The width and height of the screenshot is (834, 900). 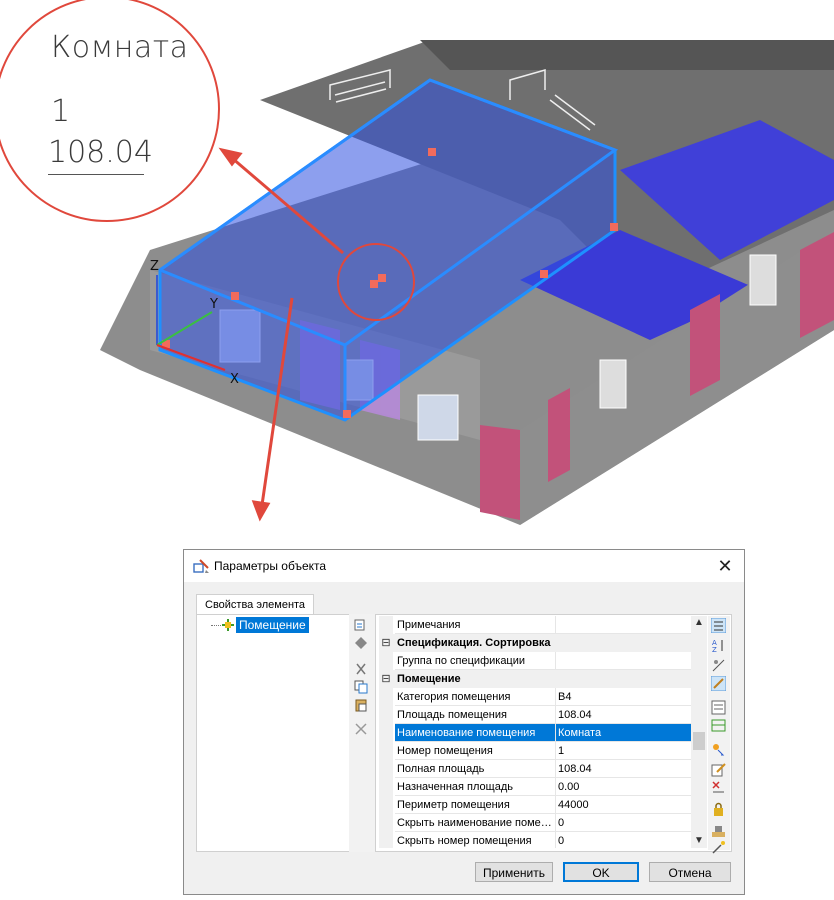 I want to click on grid-toolbar: AZ, so click(x=719, y=735).